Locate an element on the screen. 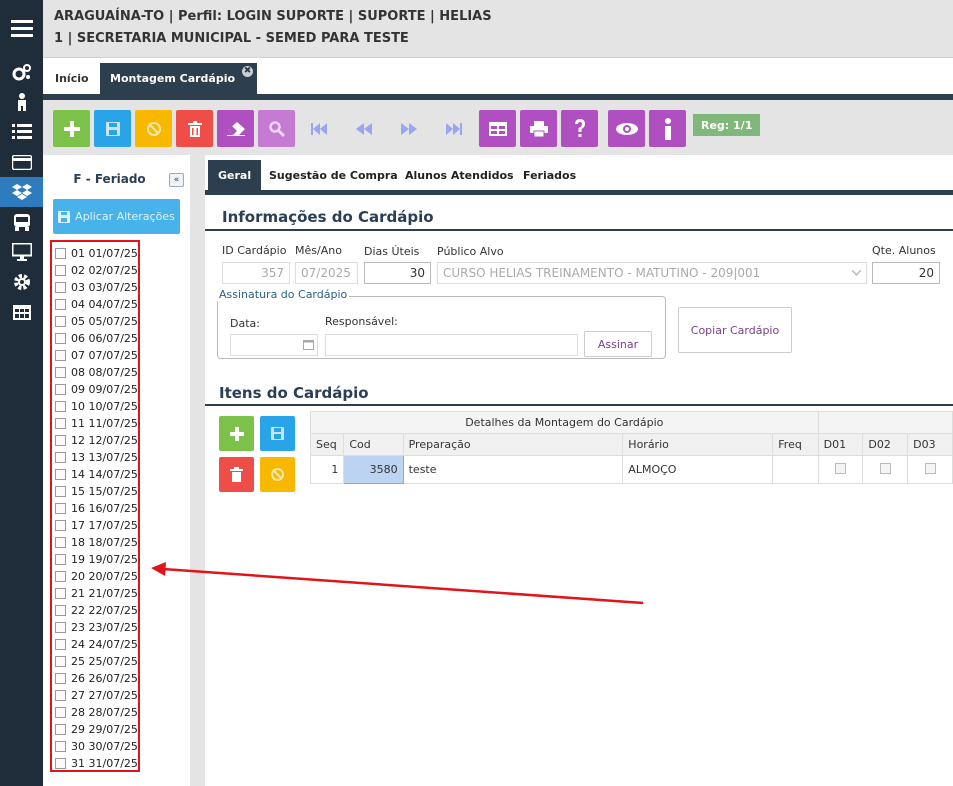 This screenshot has height=786, width=953. cancel-item-button is located at coordinates (277, 474).